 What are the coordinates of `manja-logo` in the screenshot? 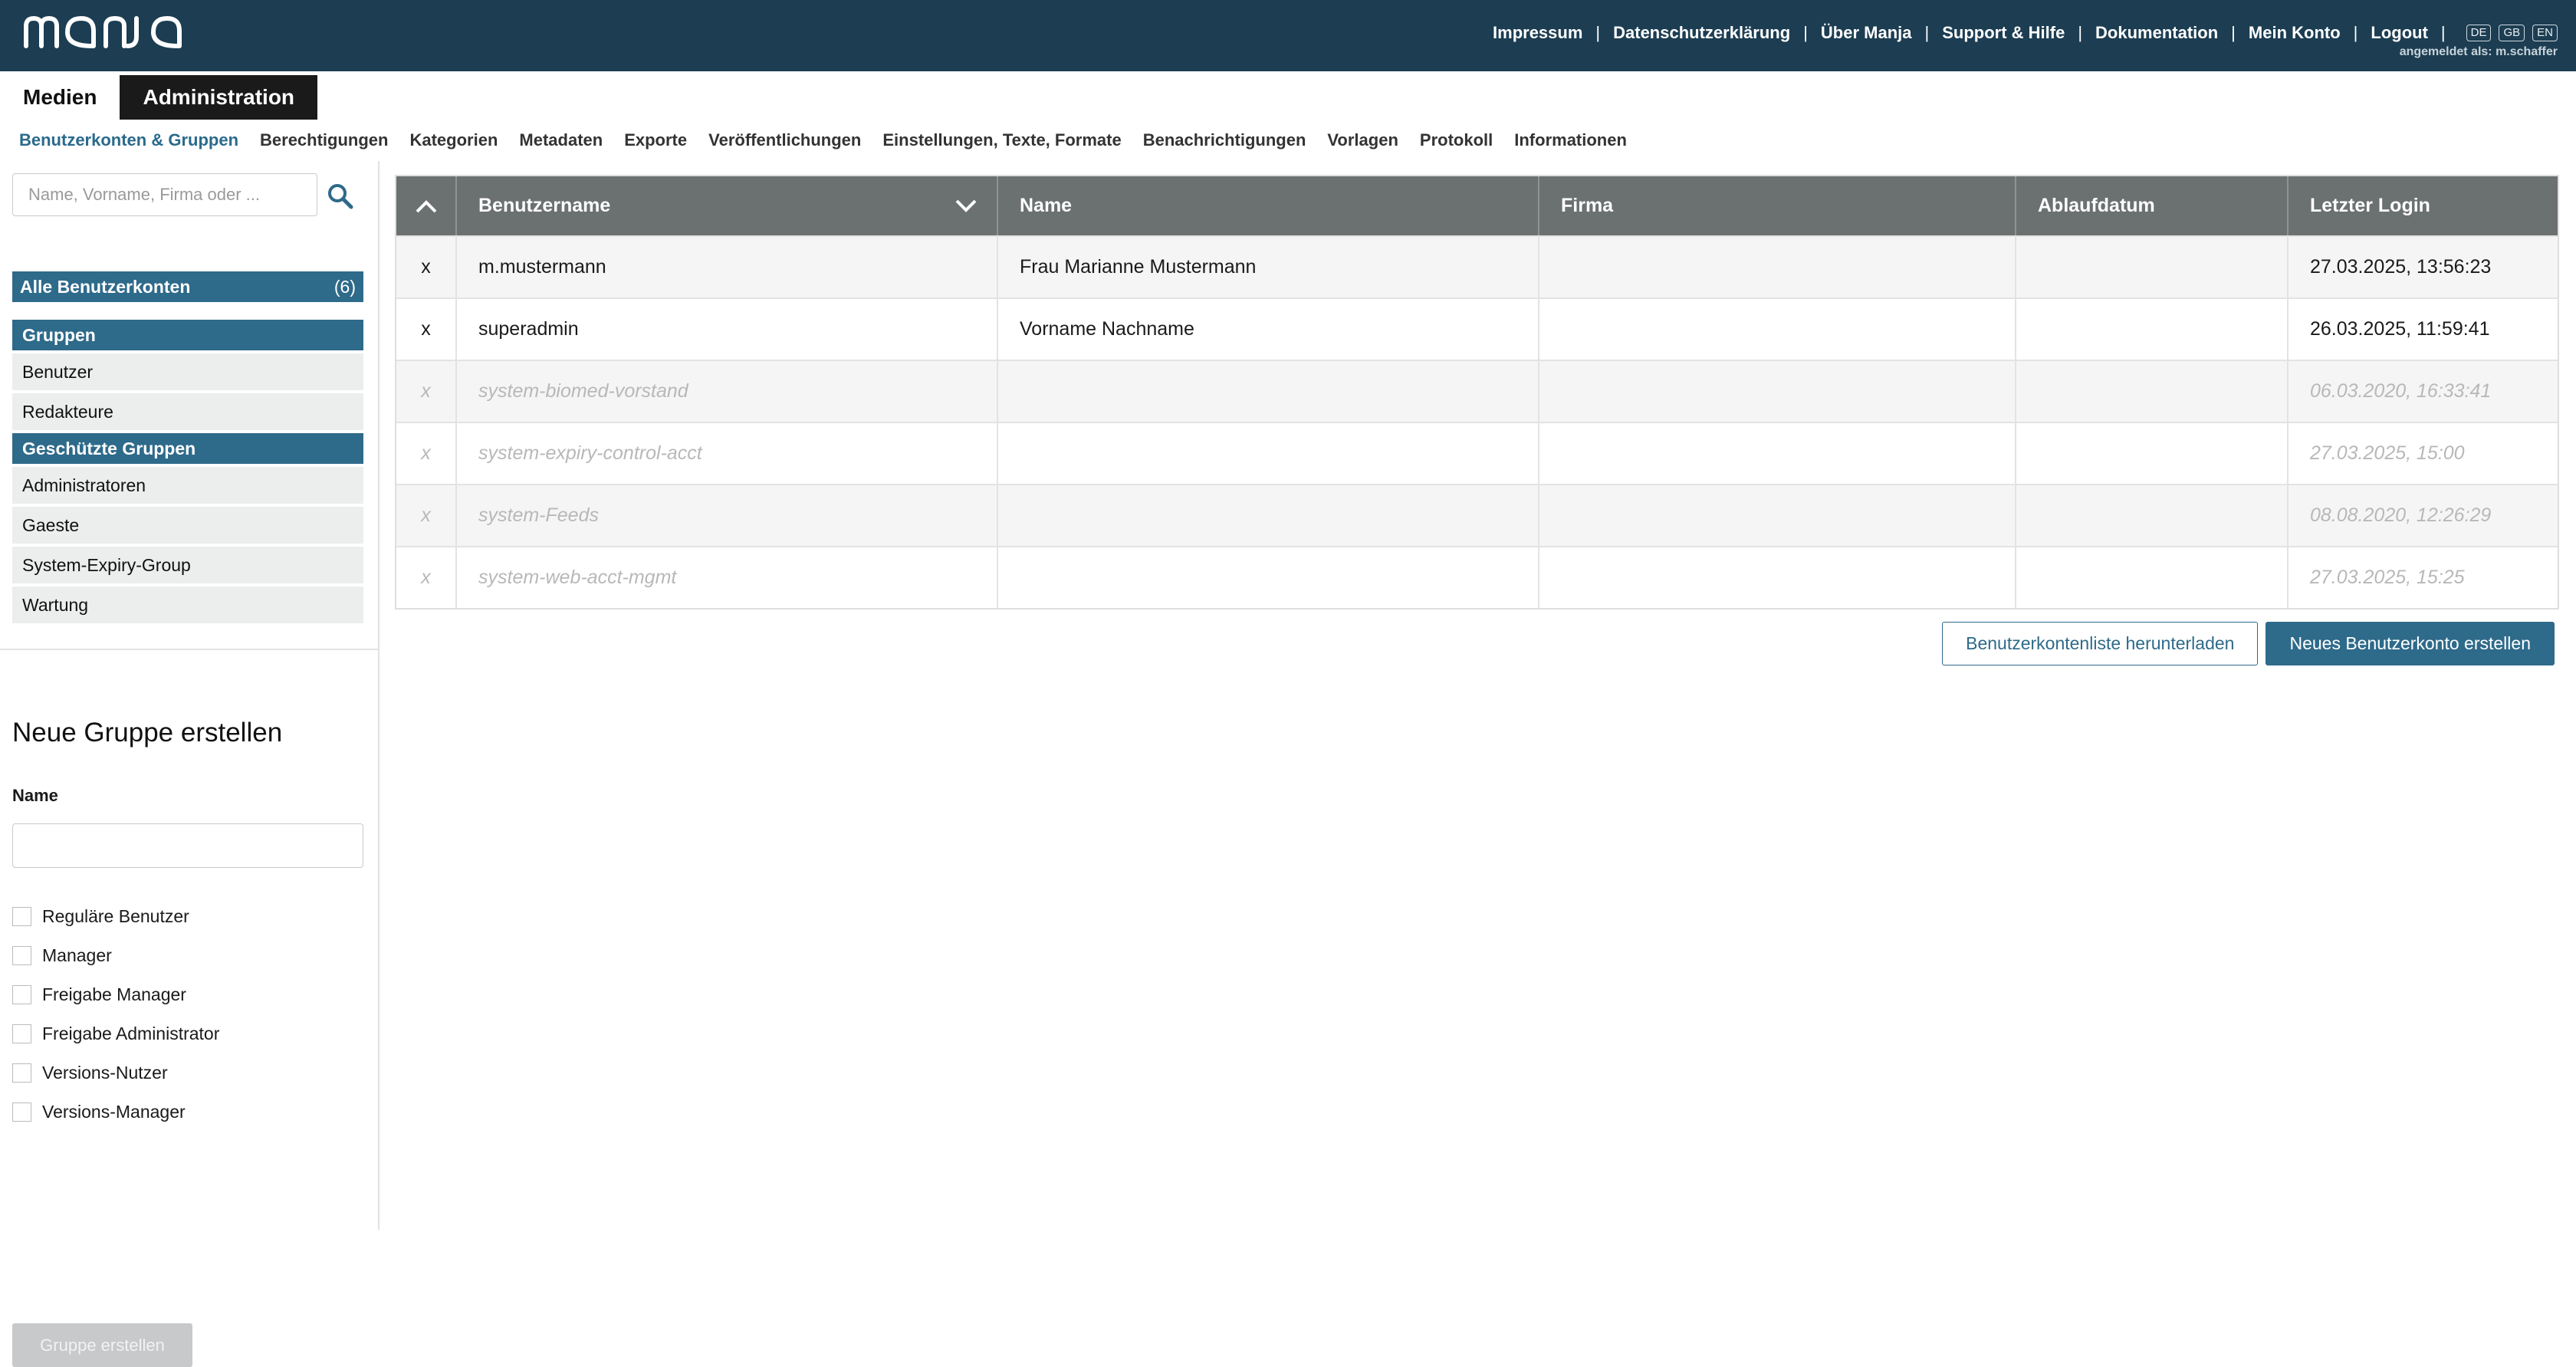 It's located at (103, 32).